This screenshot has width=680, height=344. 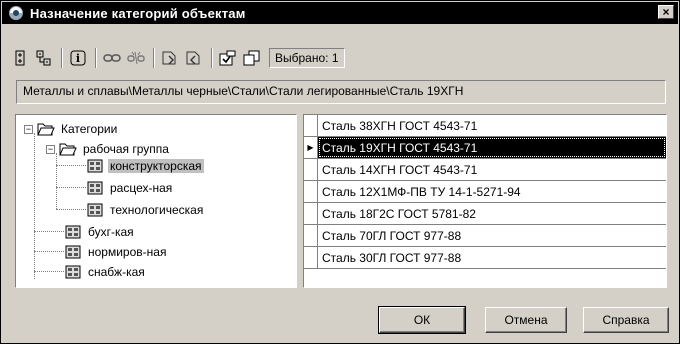 I want to click on tree-node-norming: нормиров-ная, so click(x=116, y=252).